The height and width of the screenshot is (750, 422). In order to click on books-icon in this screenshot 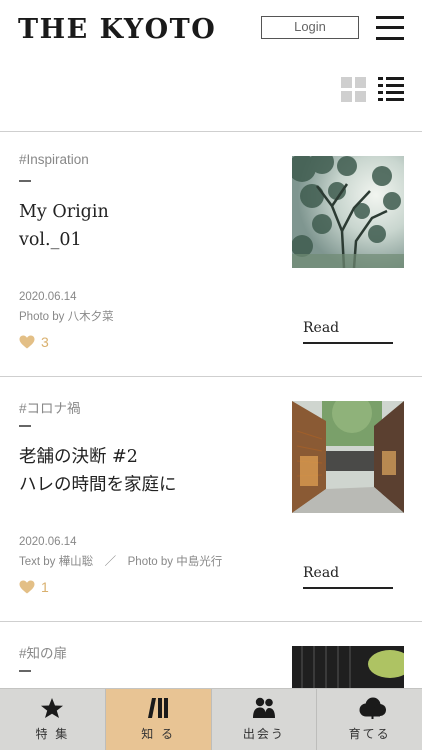, I will do `click(158, 708)`.